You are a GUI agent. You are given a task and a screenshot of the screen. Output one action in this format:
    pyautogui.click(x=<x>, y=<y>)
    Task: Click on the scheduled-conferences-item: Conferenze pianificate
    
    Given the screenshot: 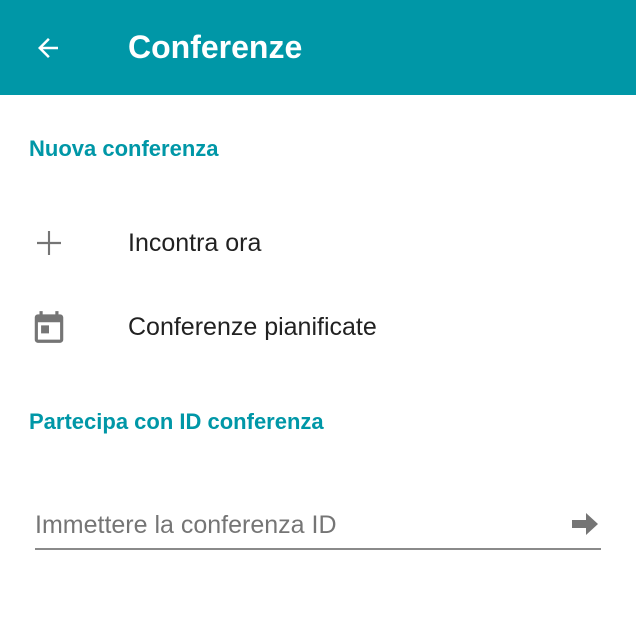 What is the action you would take?
    pyautogui.click(x=318, y=327)
    